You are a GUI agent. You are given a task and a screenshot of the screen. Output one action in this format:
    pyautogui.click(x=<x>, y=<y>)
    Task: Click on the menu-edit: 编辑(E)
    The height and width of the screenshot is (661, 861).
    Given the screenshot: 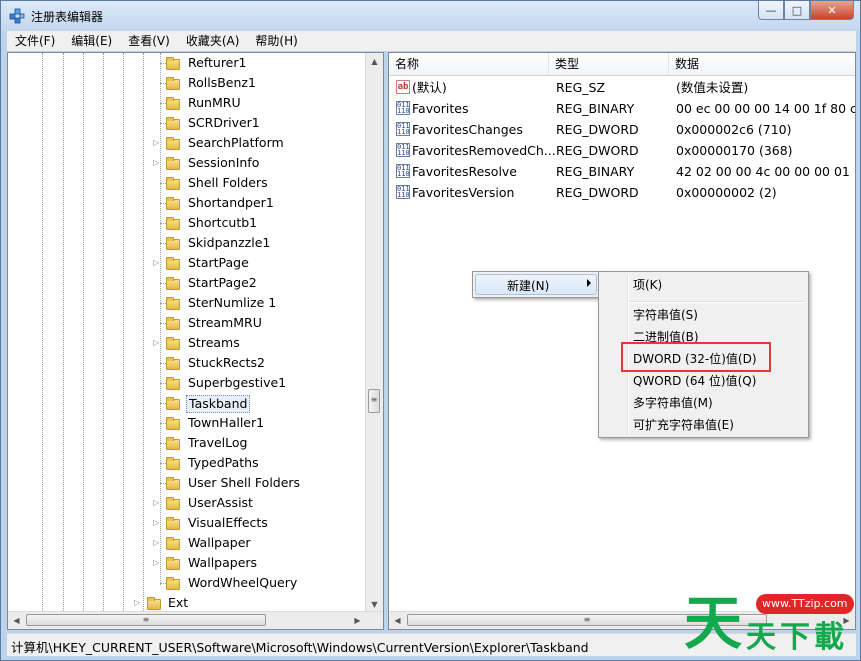 What is the action you would take?
    pyautogui.click(x=91, y=41)
    